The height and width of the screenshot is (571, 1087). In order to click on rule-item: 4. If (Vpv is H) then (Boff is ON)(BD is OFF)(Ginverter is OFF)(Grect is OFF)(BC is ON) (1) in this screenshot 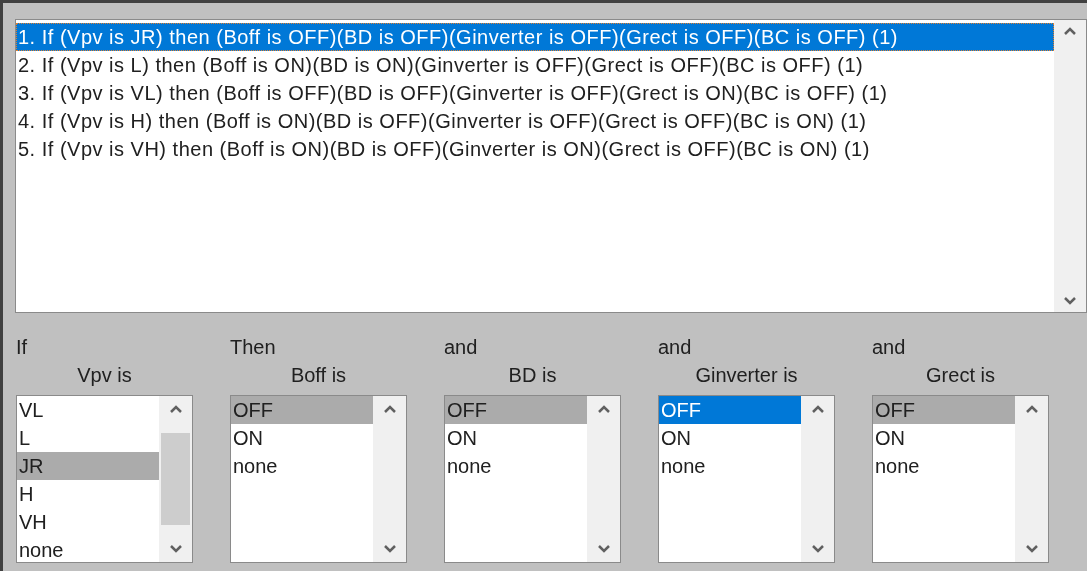, I will do `click(535, 121)`.